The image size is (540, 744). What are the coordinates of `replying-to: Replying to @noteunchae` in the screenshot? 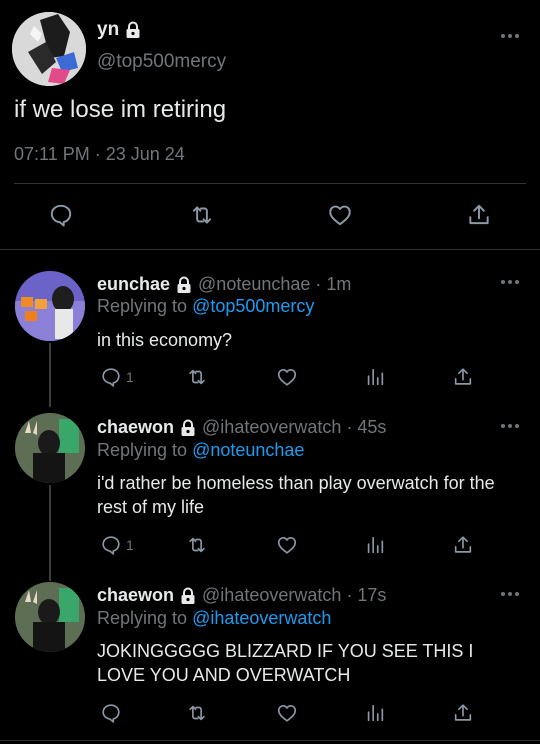 It's located at (200, 450).